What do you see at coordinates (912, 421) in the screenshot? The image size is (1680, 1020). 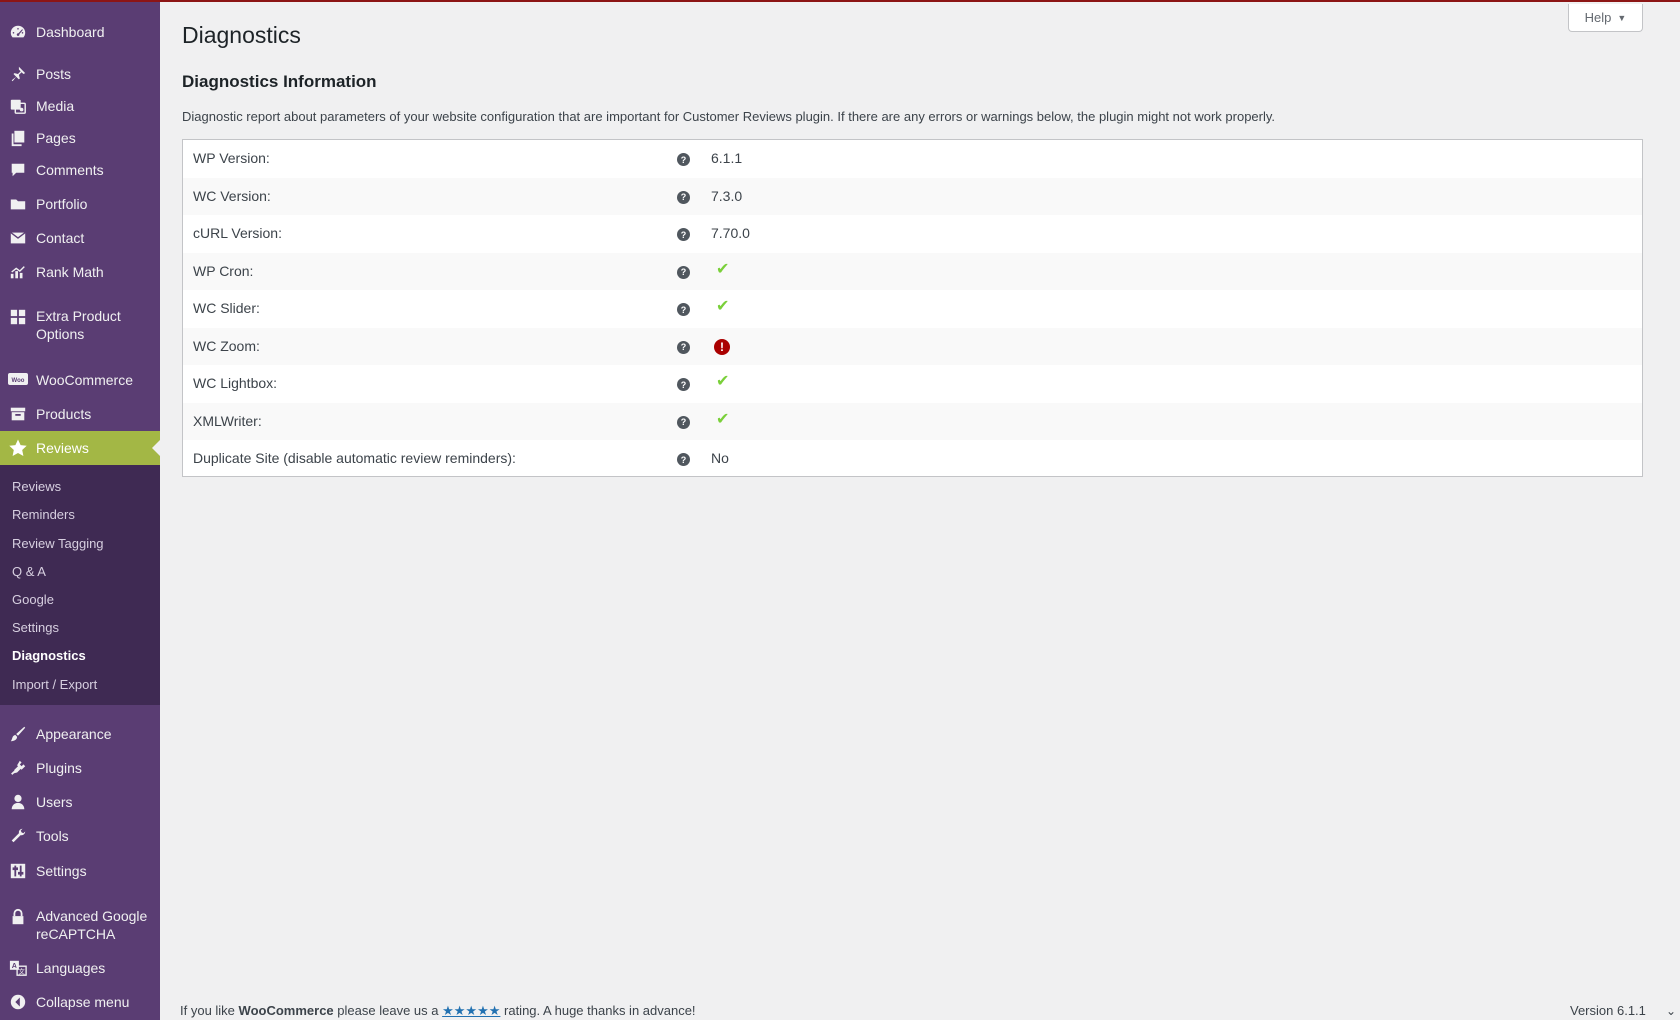 I see `table-row: XMLWriter: ? ✔` at bounding box center [912, 421].